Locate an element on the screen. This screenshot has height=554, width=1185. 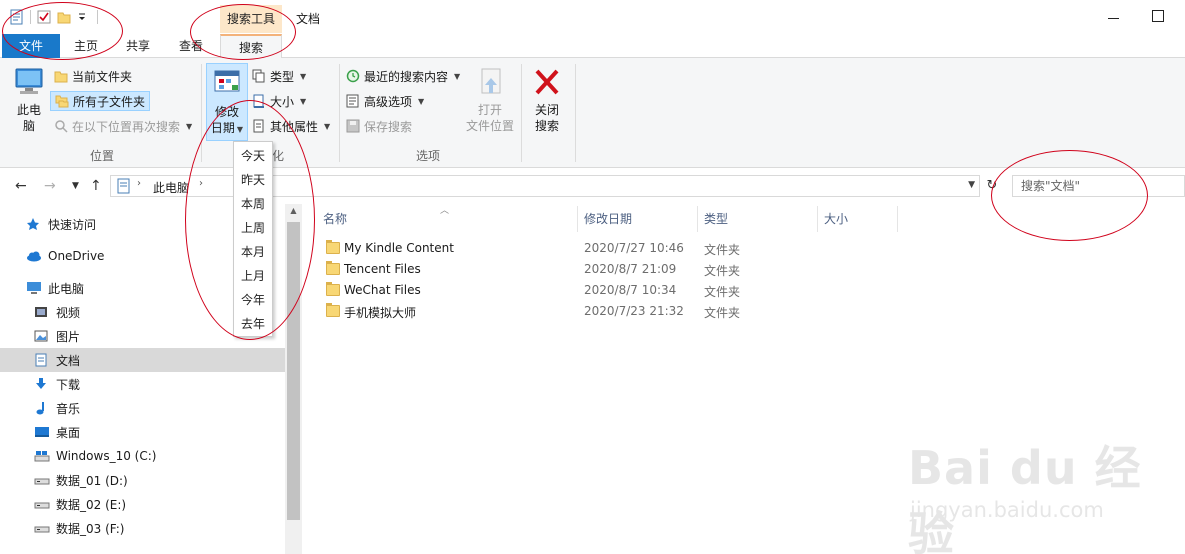
other-properties-icon is located at coordinates (259, 126).